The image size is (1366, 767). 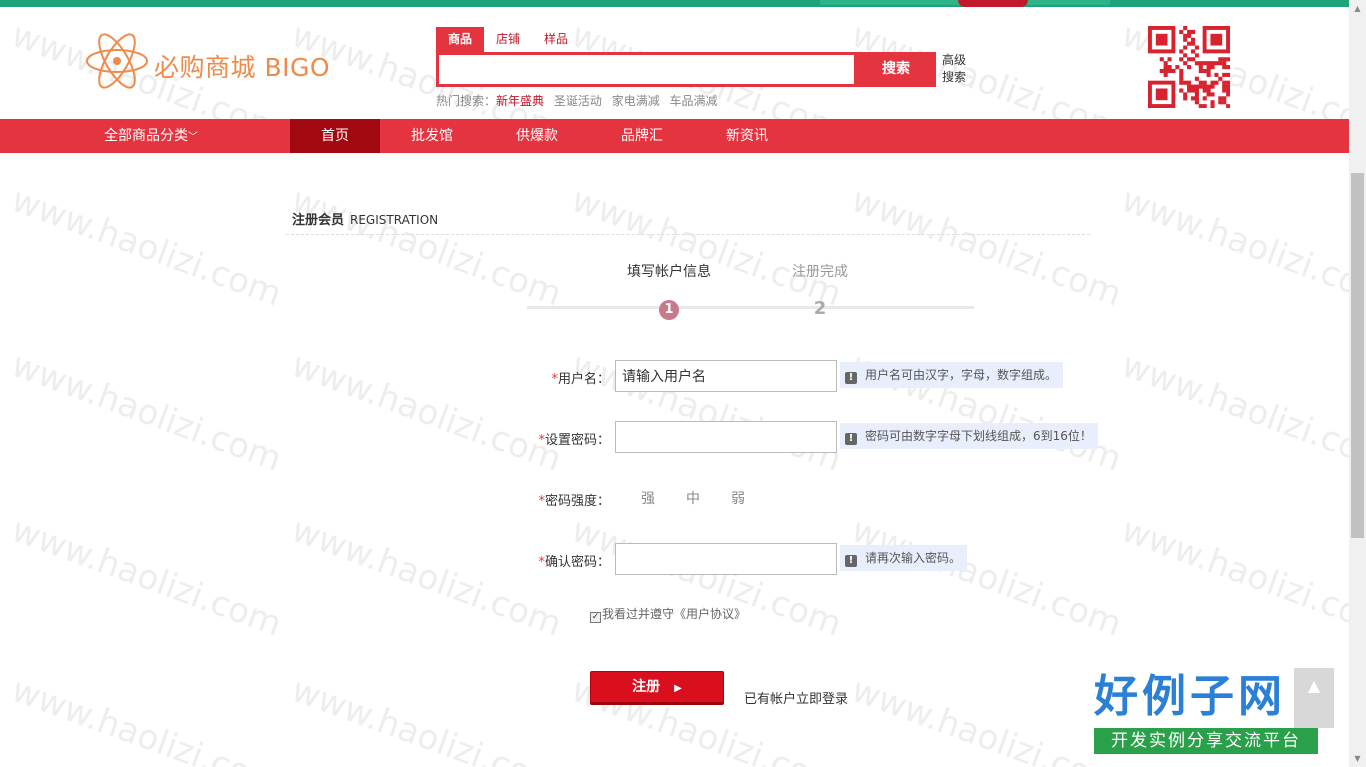 What do you see at coordinates (318, 220) in the screenshot?
I see `section-title-zh: 注册会员` at bounding box center [318, 220].